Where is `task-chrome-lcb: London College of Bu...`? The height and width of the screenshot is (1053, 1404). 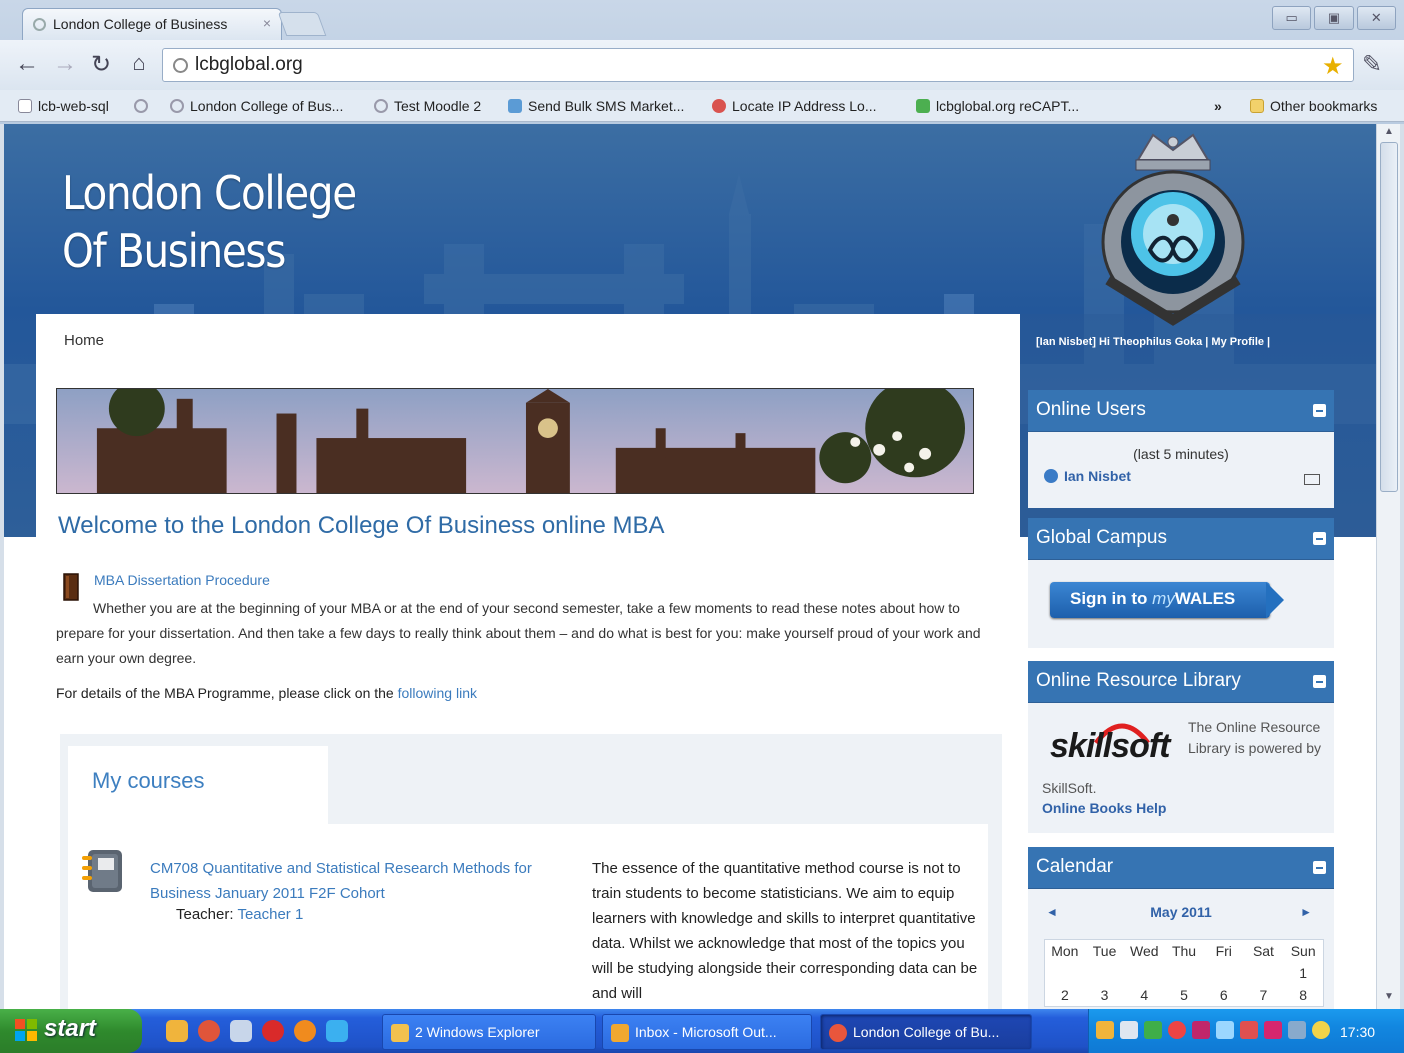
task-chrome-lcb: London College of Bu... is located at coordinates (926, 1032).